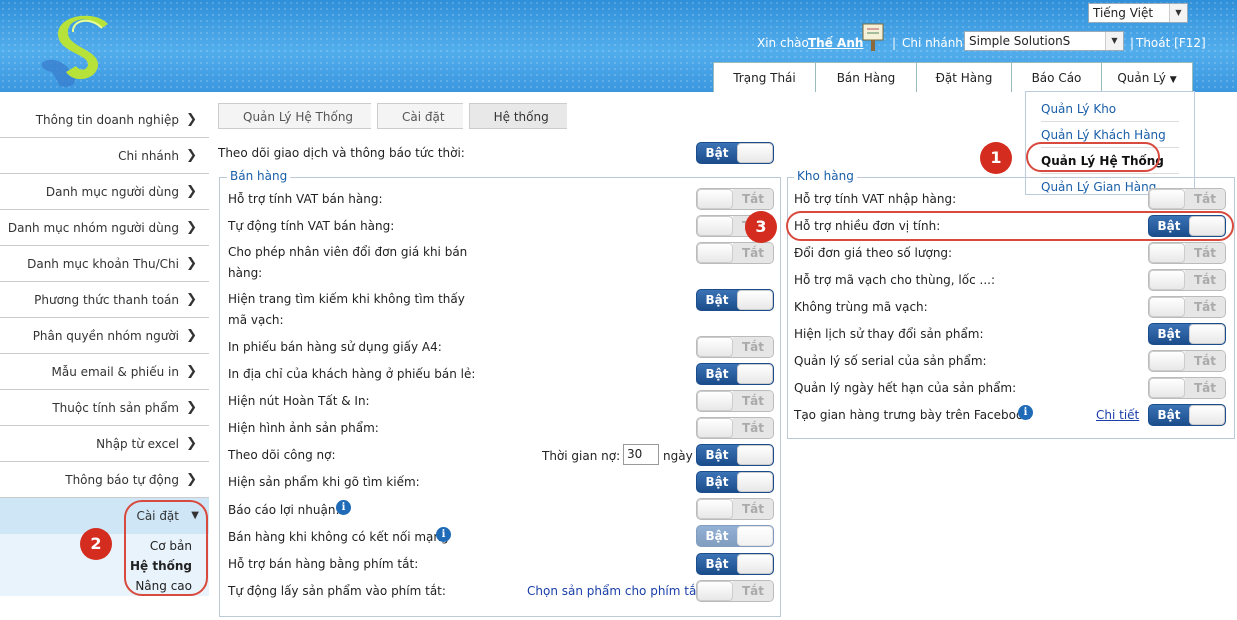 This screenshot has width=1237, height=620. I want to click on sidebar-item-label: Chi nhánh, so click(148, 156).